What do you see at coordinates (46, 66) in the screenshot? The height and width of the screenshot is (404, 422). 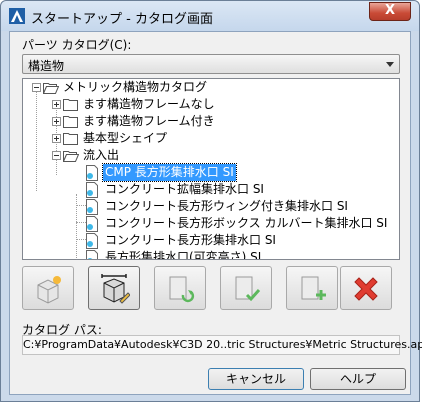 I see `catalog-selected-value: 構造物` at bounding box center [46, 66].